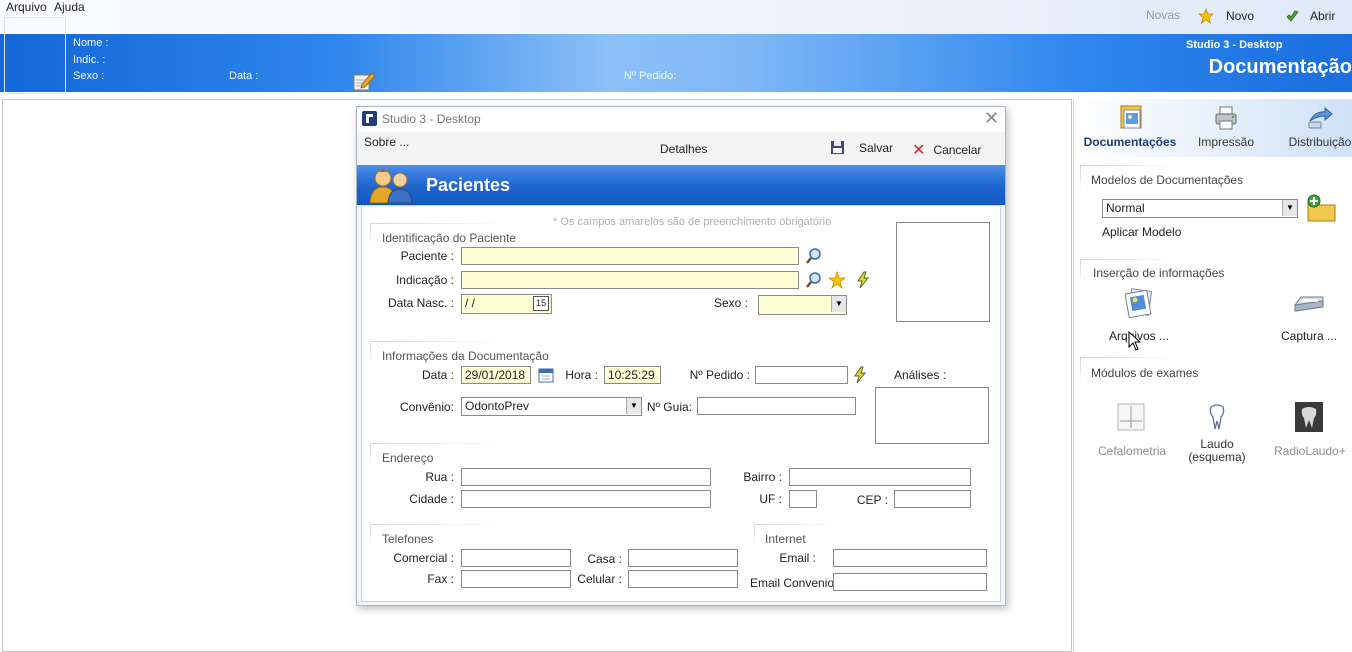 This screenshot has height=652, width=1352. Describe the element at coordinates (506, 304) in the screenshot. I see `birth-date-field: / / 15` at that location.